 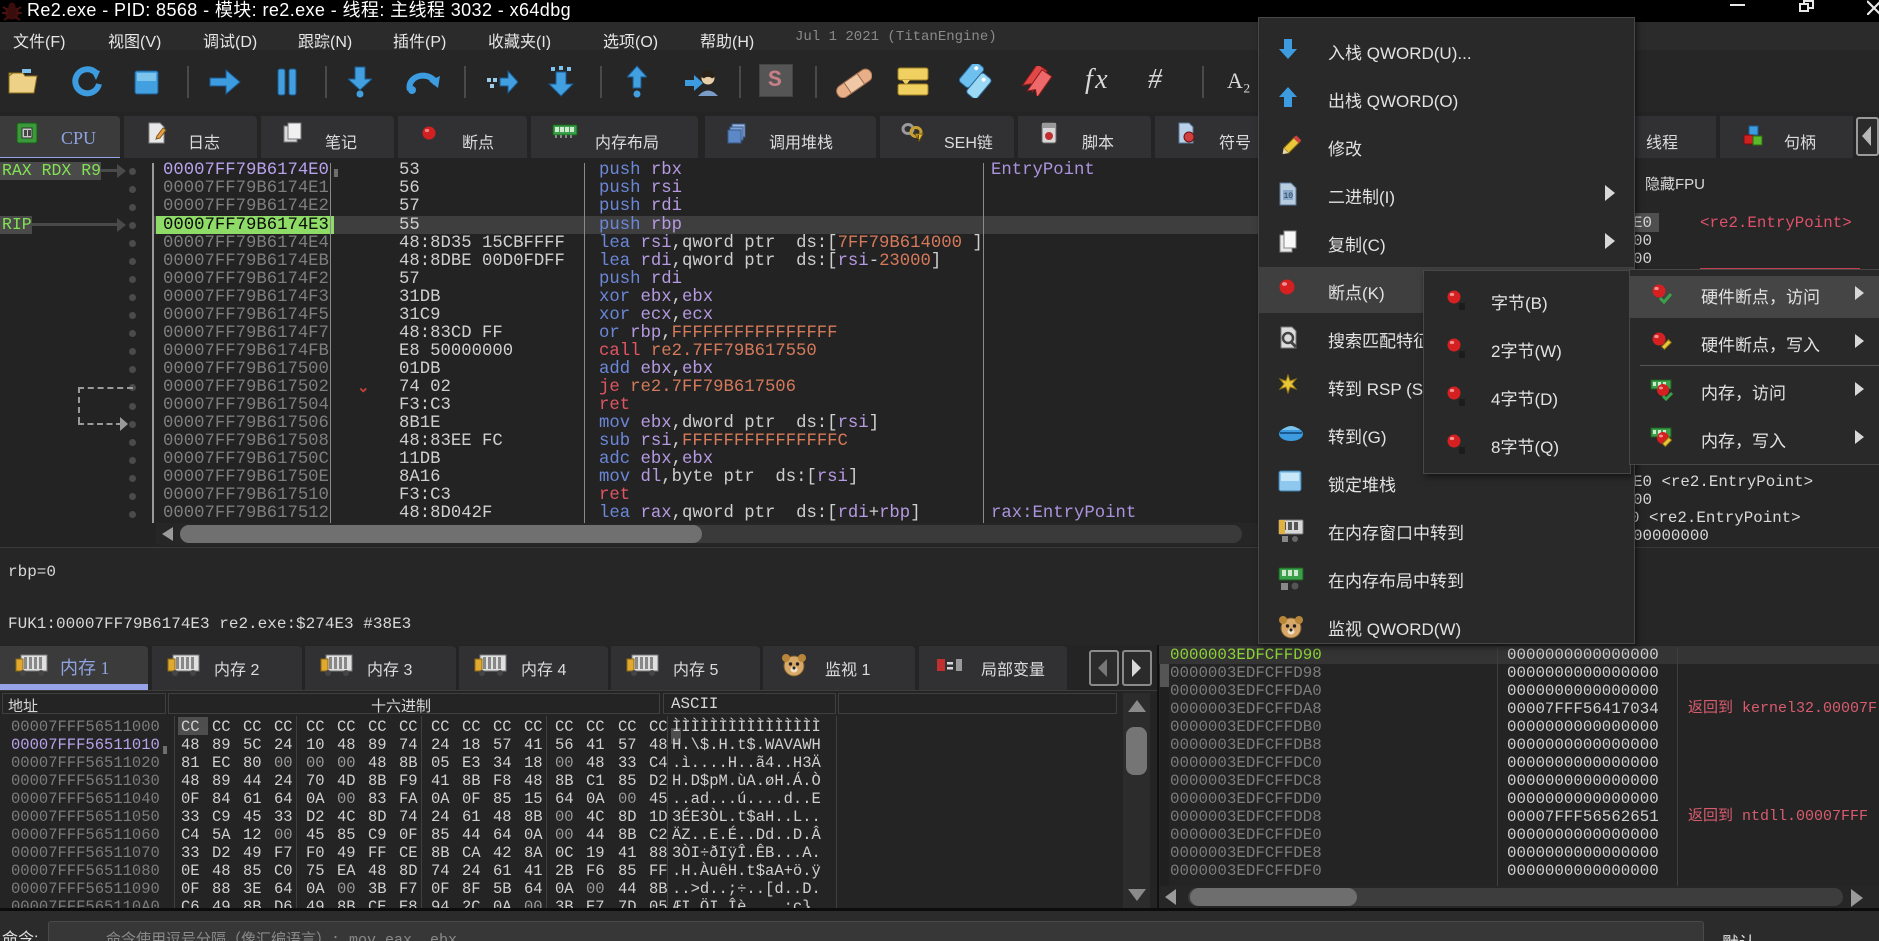 I want to click on svg-text: 10, so click(x=1289, y=196).